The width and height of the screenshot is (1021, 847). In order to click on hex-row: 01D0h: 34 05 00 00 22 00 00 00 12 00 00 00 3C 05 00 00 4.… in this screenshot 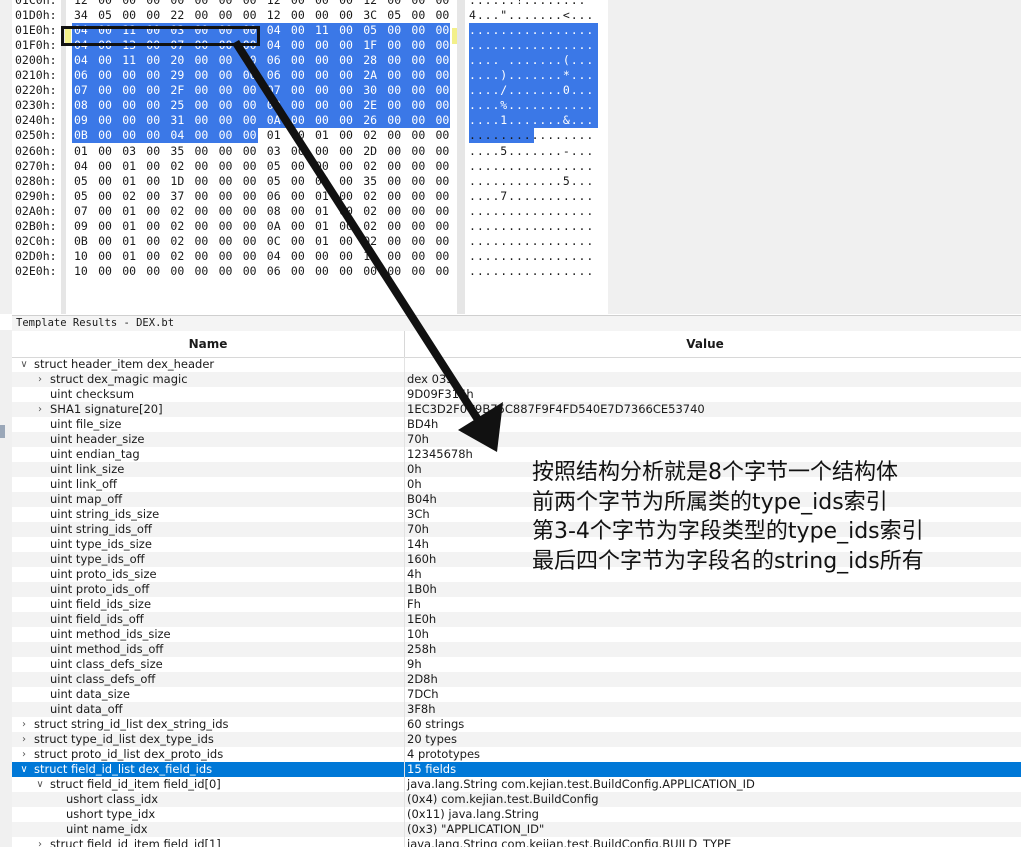, I will do `click(304, 15)`.